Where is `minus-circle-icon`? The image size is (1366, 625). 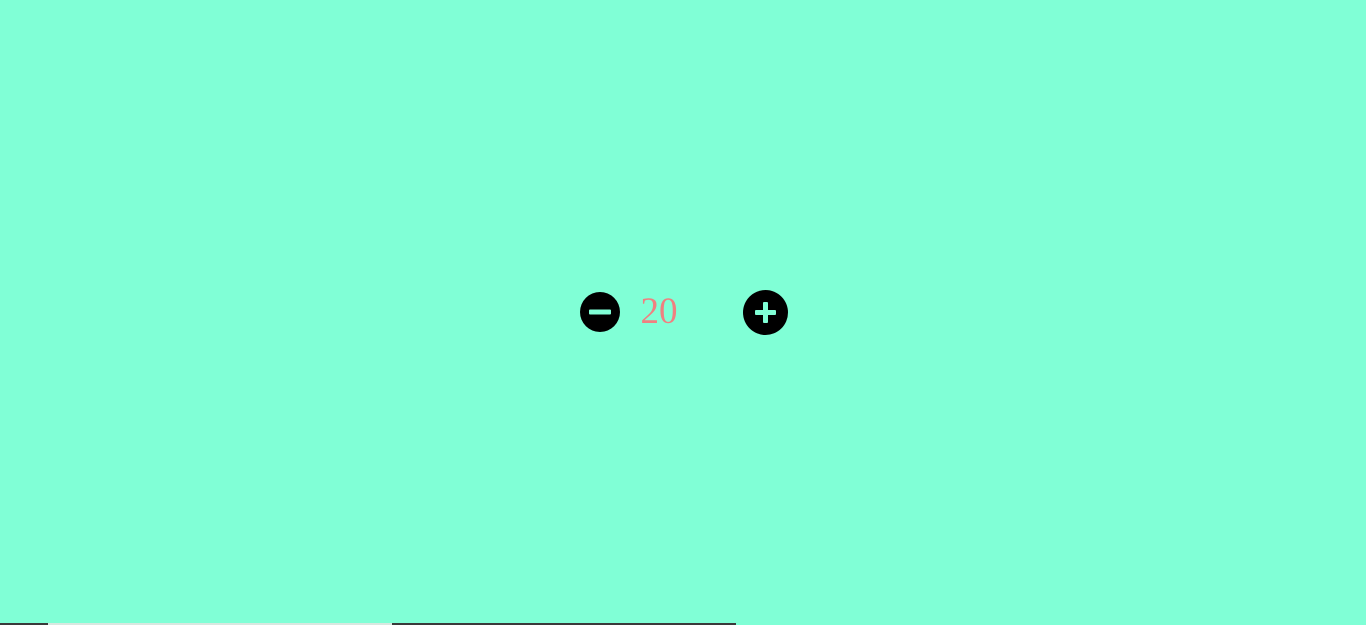 minus-circle-icon is located at coordinates (600, 312).